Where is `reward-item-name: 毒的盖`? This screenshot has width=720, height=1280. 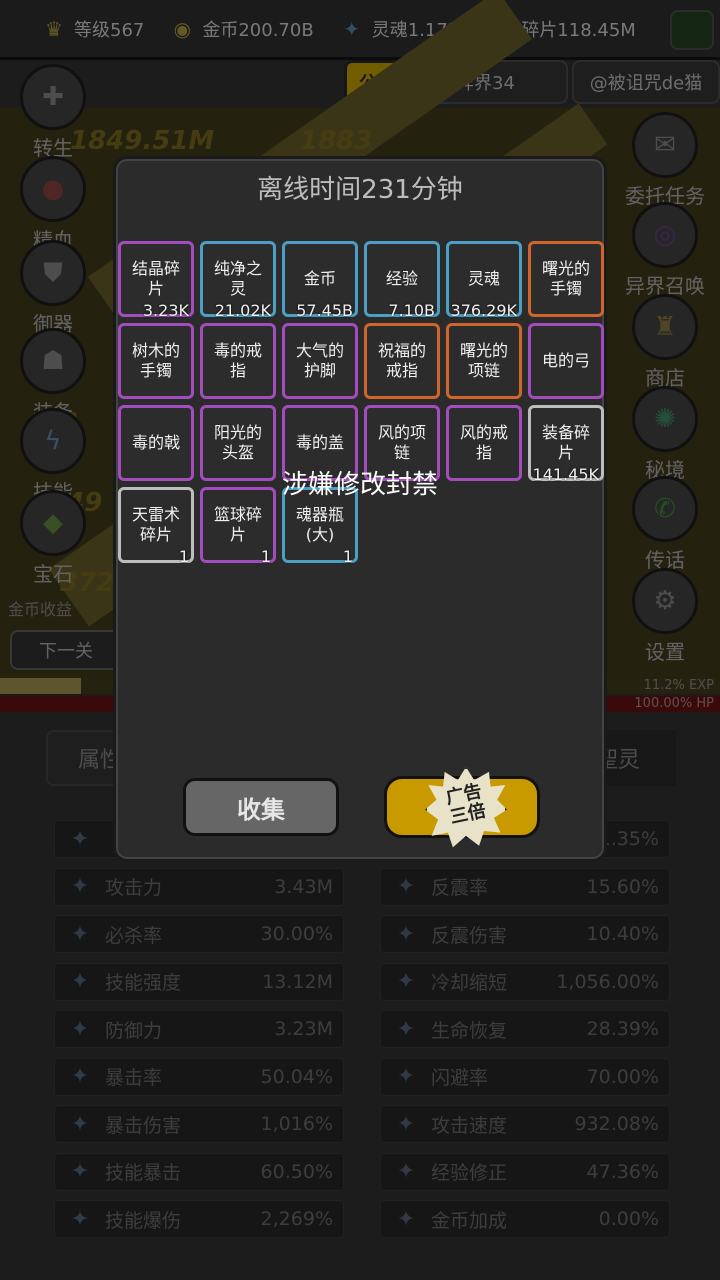
reward-item-name: 毒的盖 is located at coordinates (319, 442).